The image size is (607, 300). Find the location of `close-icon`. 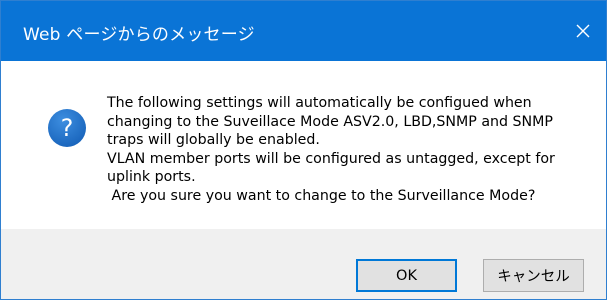

close-icon is located at coordinates (583, 31).